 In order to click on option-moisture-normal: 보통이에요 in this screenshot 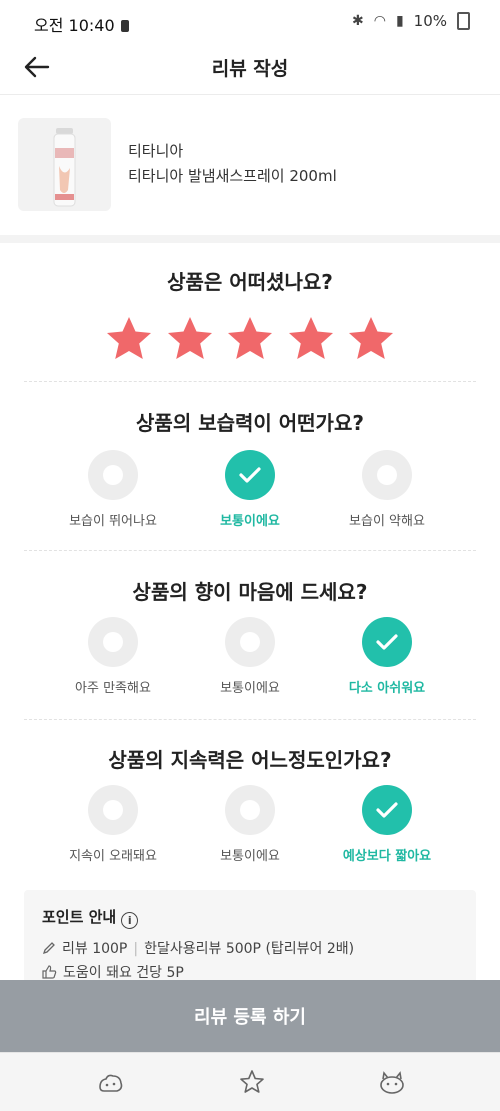, I will do `click(250, 489)`.